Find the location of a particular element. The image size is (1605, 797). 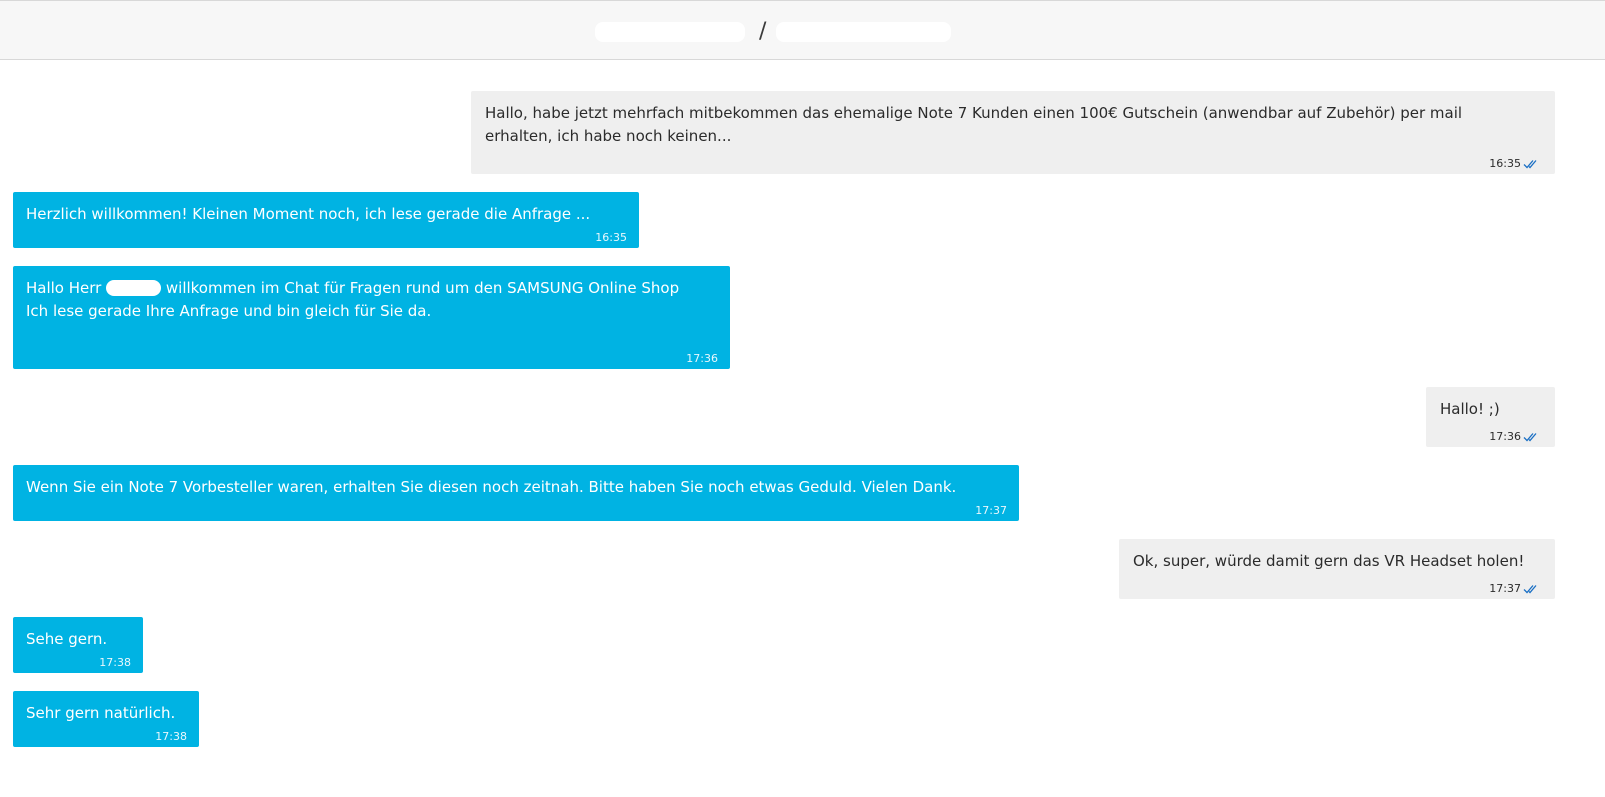

message-text: Sehe gern. is located at coordinates (67, 639).